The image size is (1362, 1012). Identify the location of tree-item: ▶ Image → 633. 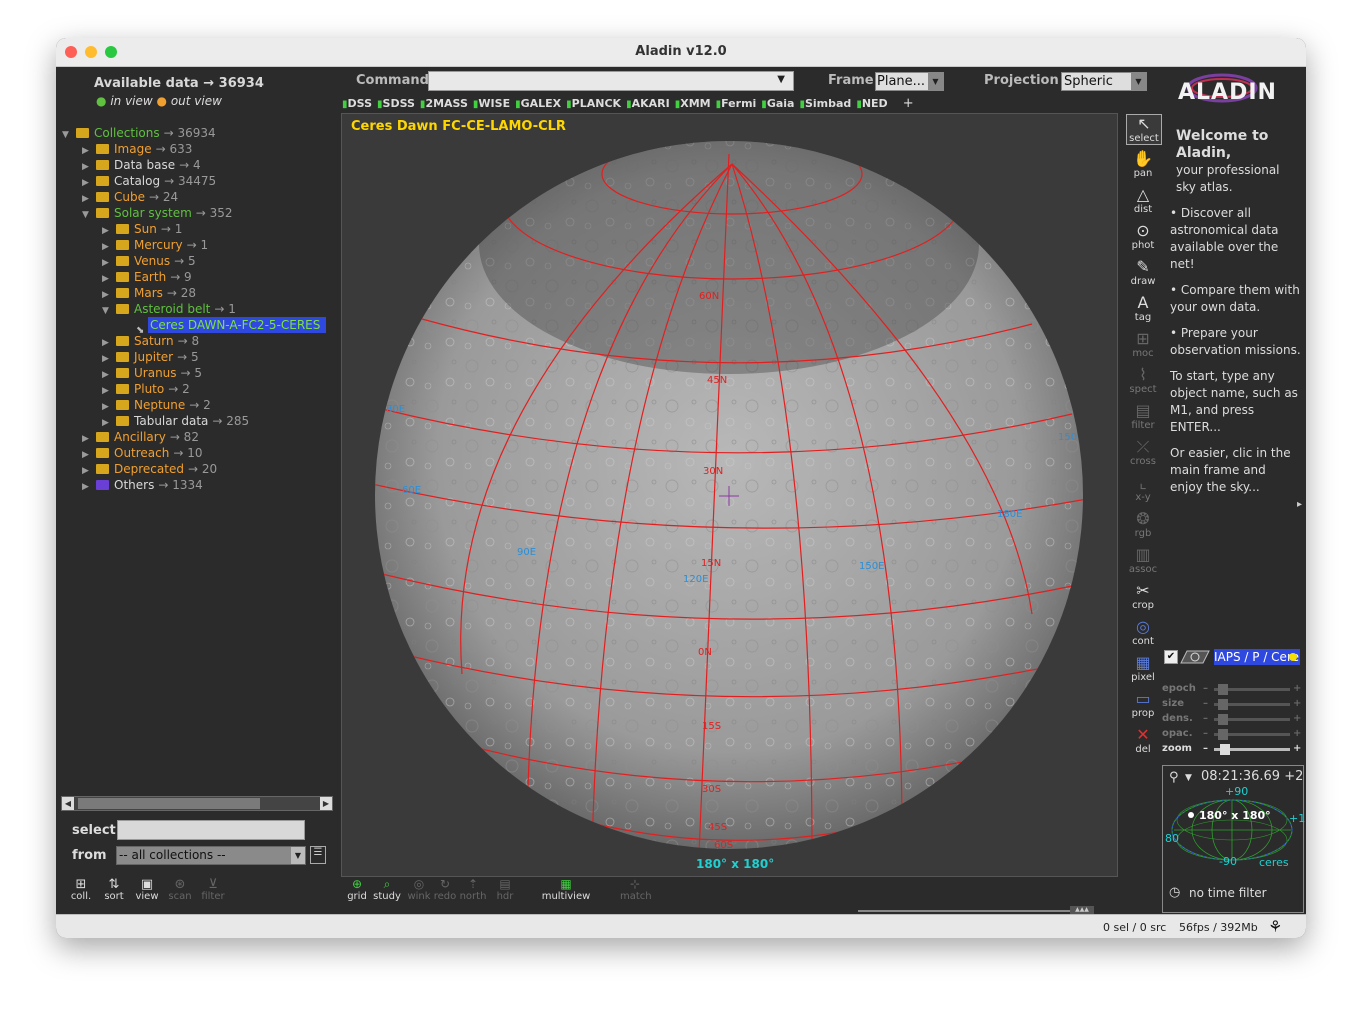
(137, 149).